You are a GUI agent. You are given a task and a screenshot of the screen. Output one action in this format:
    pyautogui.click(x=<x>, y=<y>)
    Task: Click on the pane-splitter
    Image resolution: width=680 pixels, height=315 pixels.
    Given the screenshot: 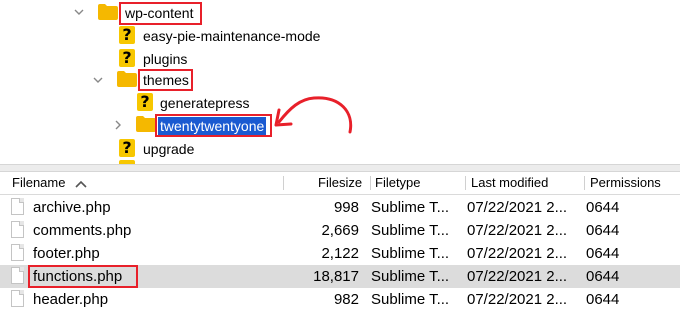 What is the action you would take?
    pyautogui.click(x=340, y=168)
    